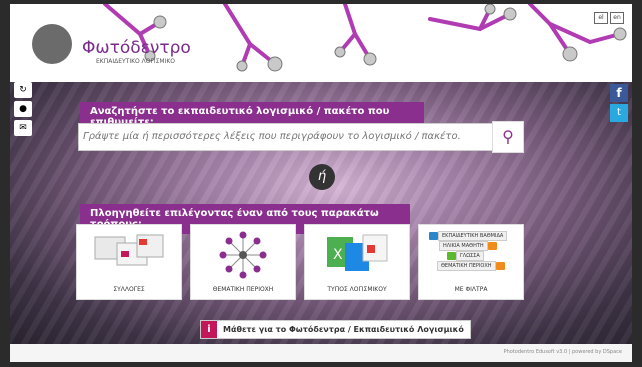  Describe the element at coordinates (617, 18) in the screenshot. I see `lang-en-button: en` at that location.